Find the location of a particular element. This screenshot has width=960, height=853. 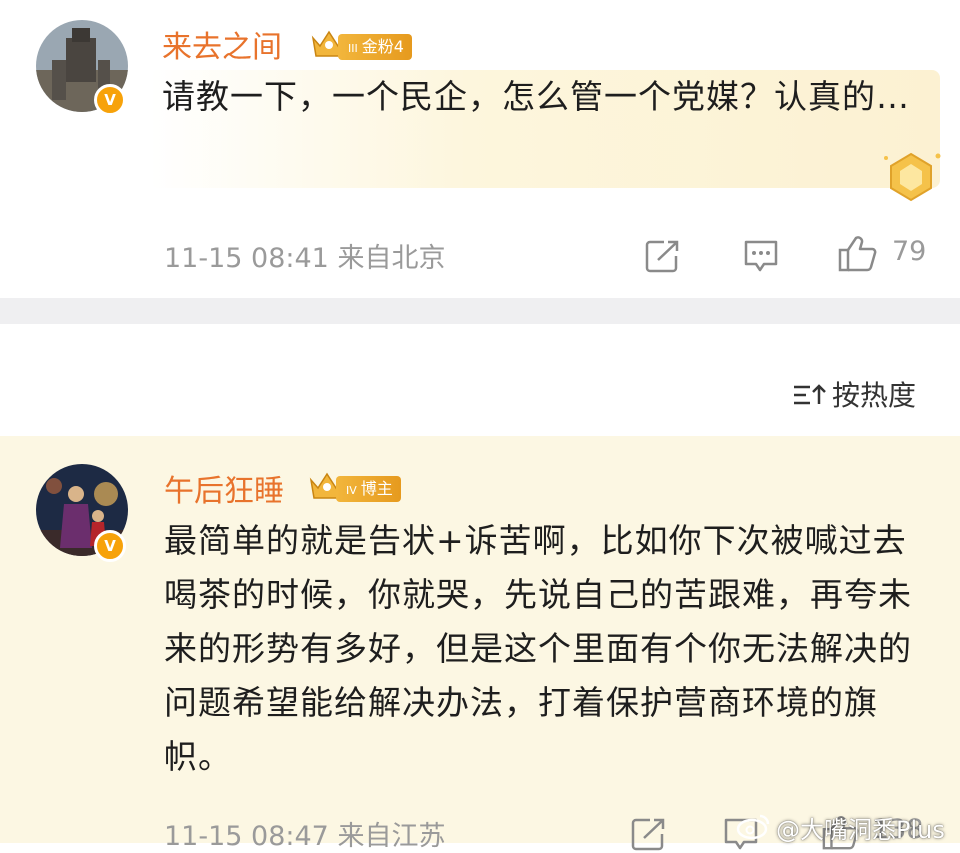

location: 来自北京 is located at coordinates (391, 258).